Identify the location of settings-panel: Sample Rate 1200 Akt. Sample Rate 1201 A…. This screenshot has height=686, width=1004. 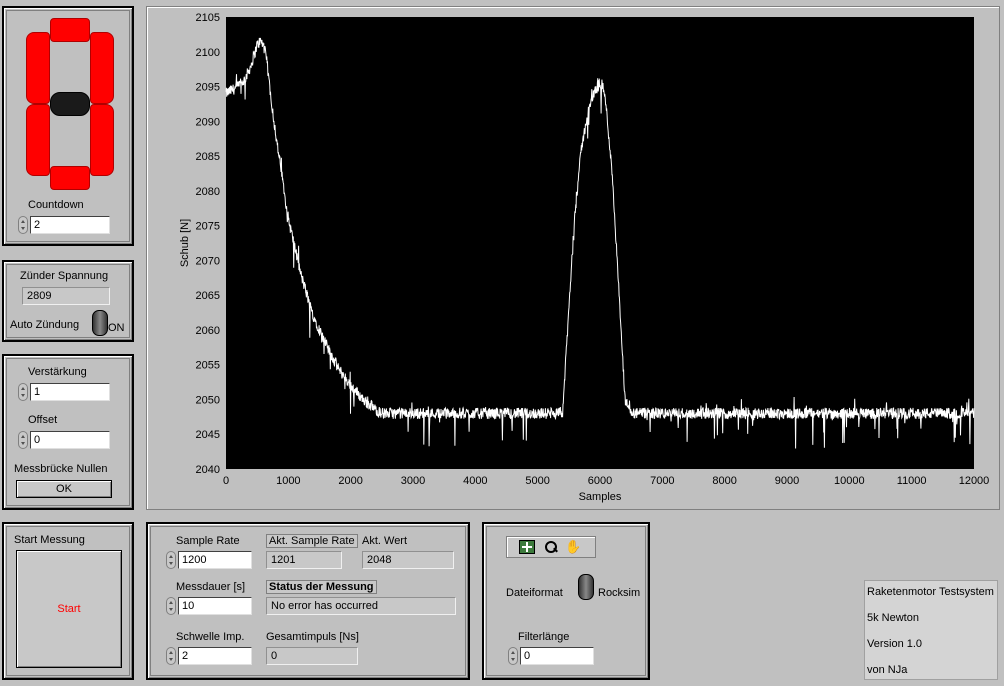
(308, 601).